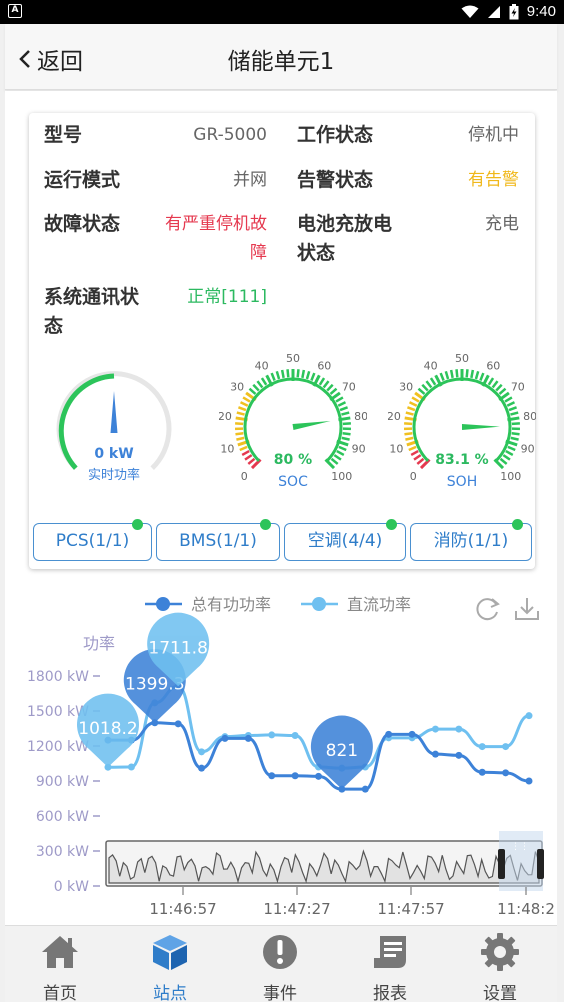  What do you see at coordinates (379, 604) in the screenshot?
I see `legend-dc-power: 直流功率` at bounding box center [379, 604].